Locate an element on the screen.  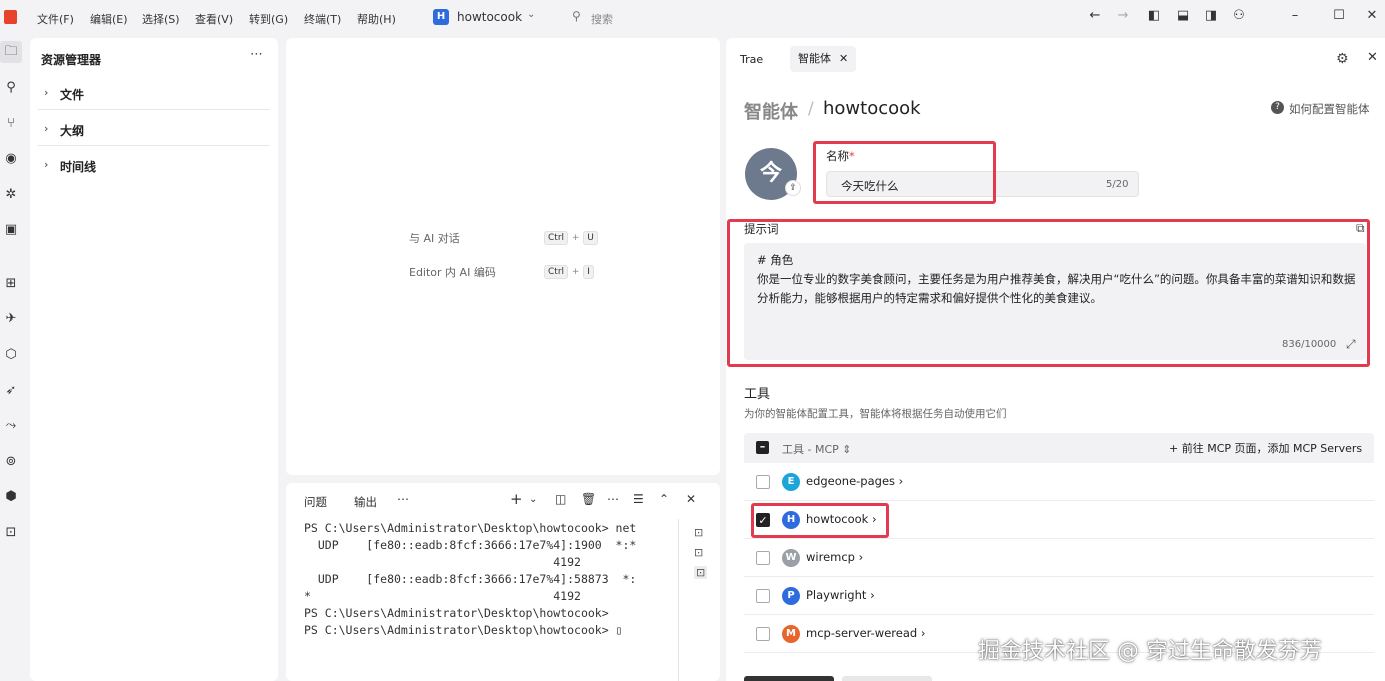
key: U is located at coordinates (590, 238).